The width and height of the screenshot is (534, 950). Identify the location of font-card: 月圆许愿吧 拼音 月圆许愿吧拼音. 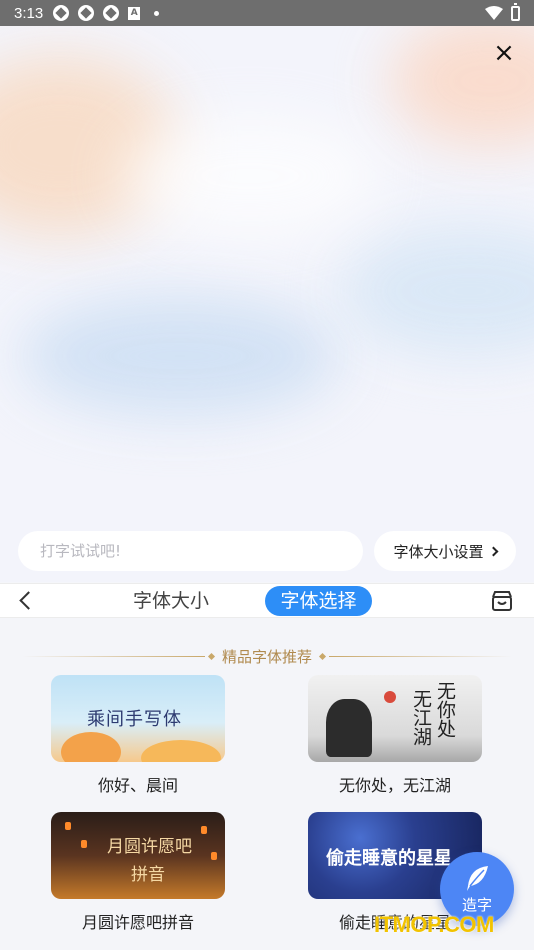
(138, 872).